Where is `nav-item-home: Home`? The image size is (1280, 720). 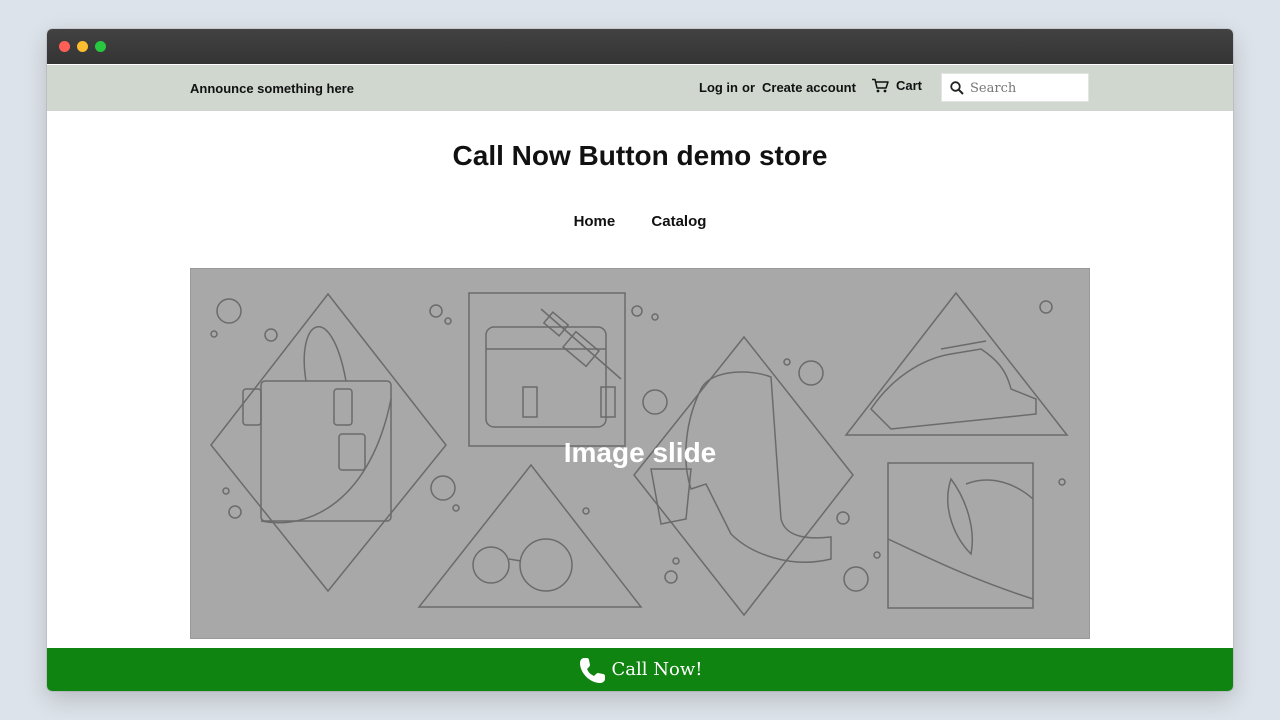 nav-item-home: Home is located at coordinates (595, 221).